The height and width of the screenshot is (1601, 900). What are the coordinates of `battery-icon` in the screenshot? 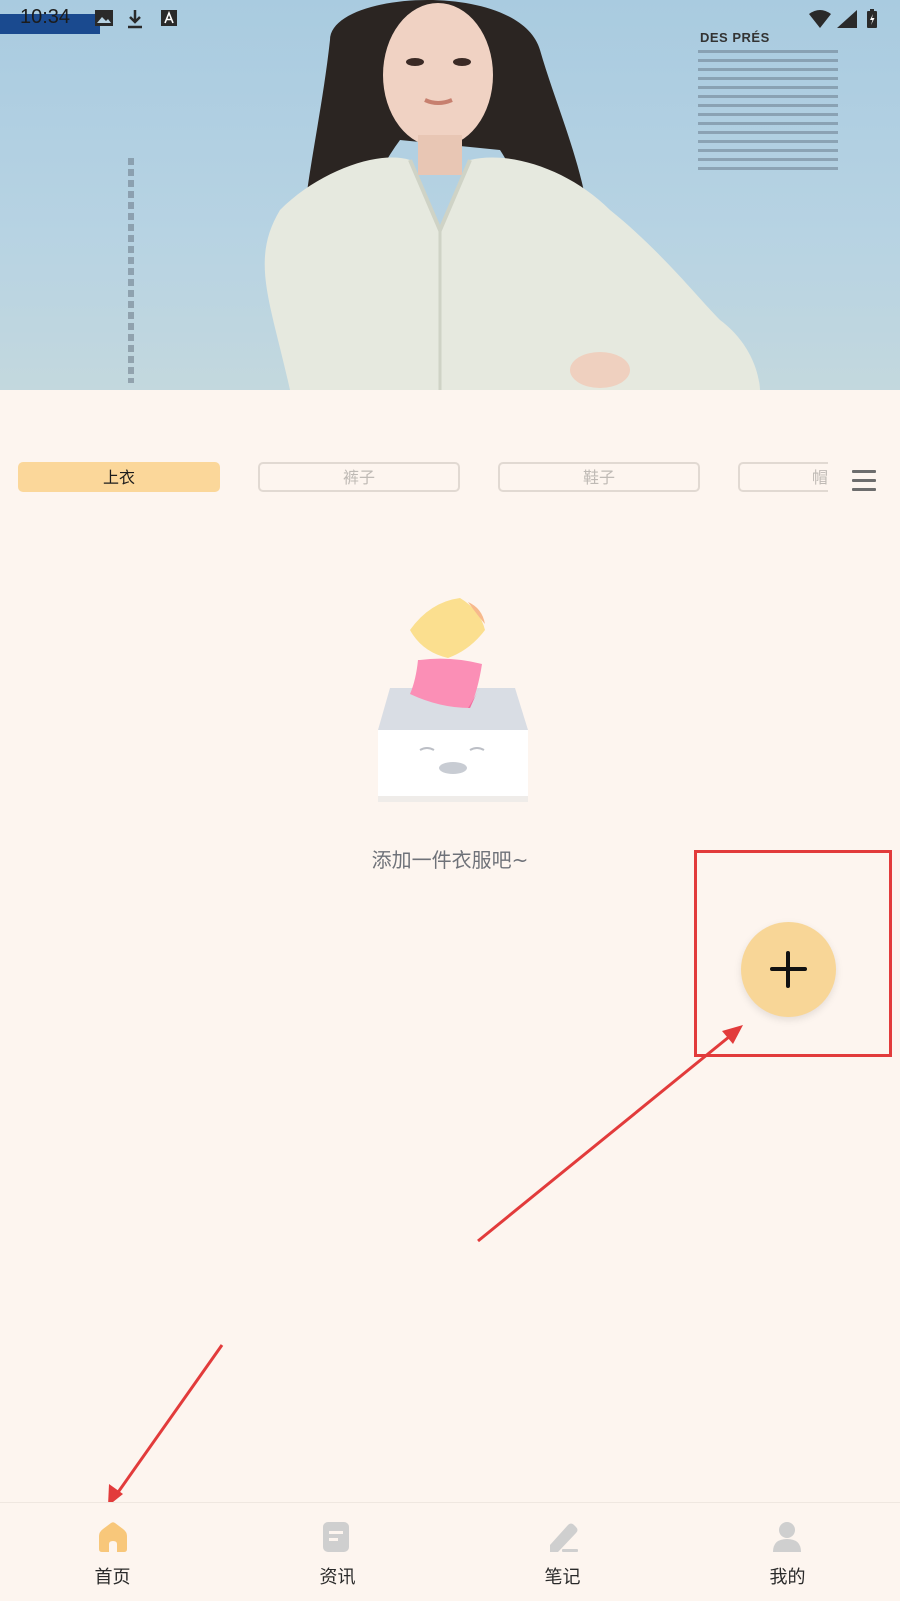 It's located at (872, 18).